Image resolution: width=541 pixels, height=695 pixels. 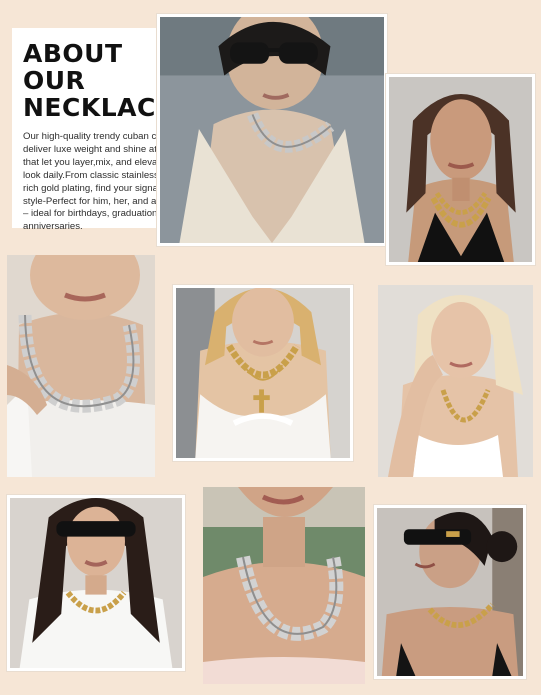 I want to click on photo-silver-chain-closeup, so click(x=81, y=366).